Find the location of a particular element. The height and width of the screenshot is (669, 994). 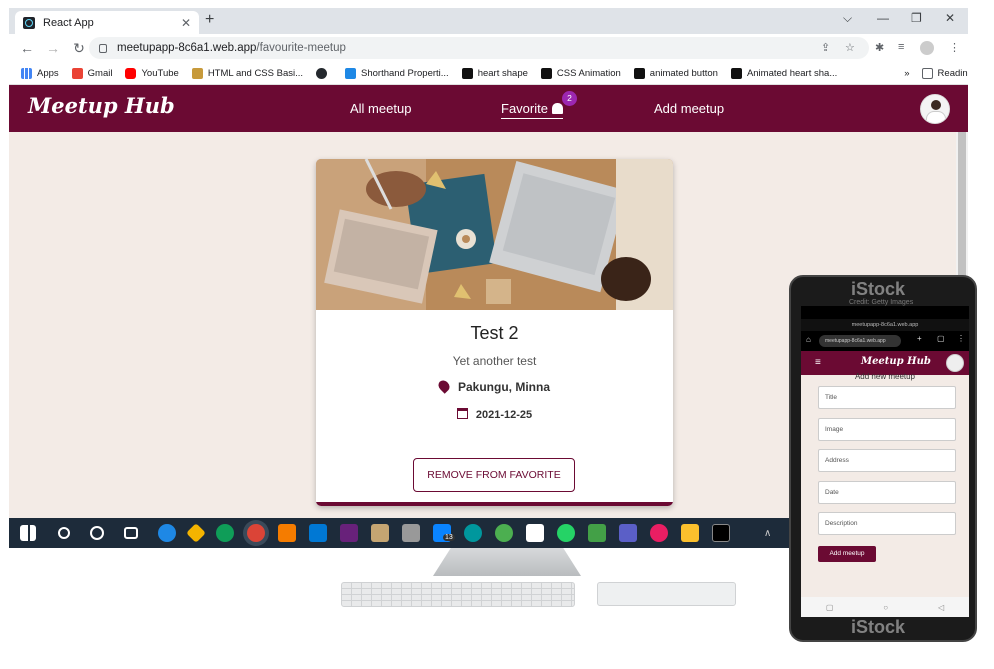

phone-avatar is located at coordinates (955, 363).